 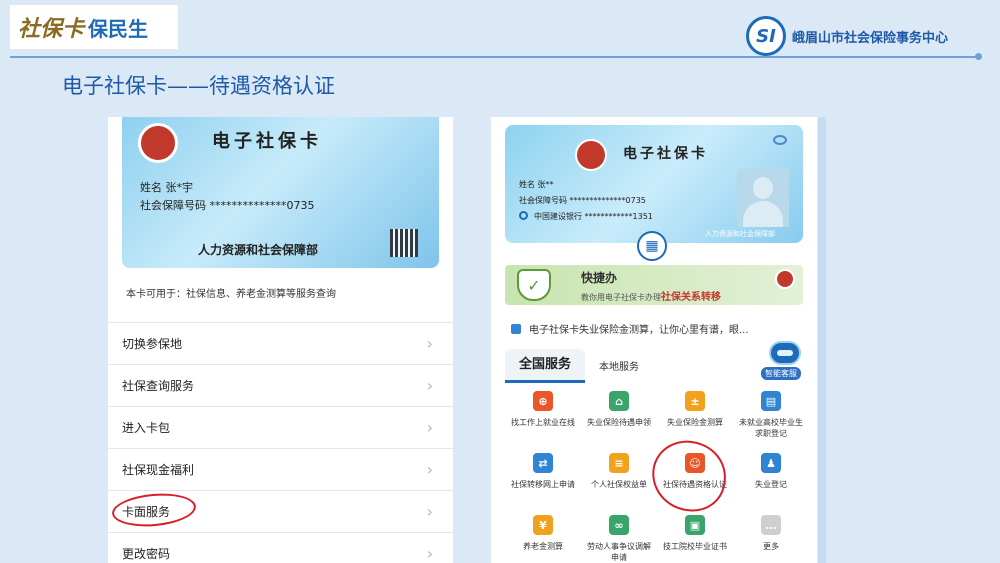 I want to click on qr-code-button: ▦, so click(x=652, y=246).